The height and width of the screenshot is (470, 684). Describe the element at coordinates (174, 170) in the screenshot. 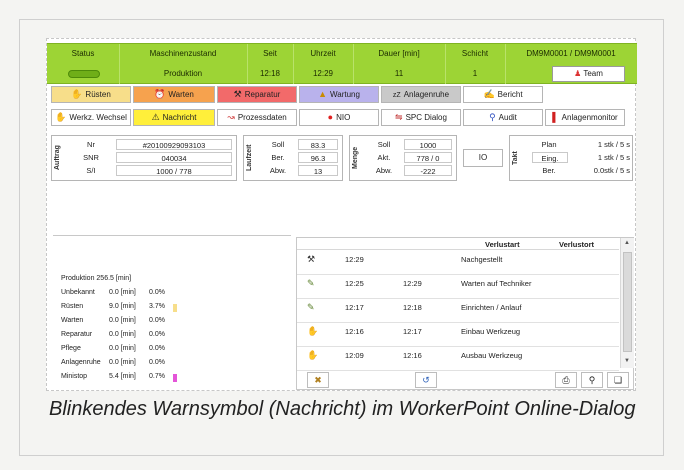

I see `auftrag-si-value: 1000 / 778` at that location.